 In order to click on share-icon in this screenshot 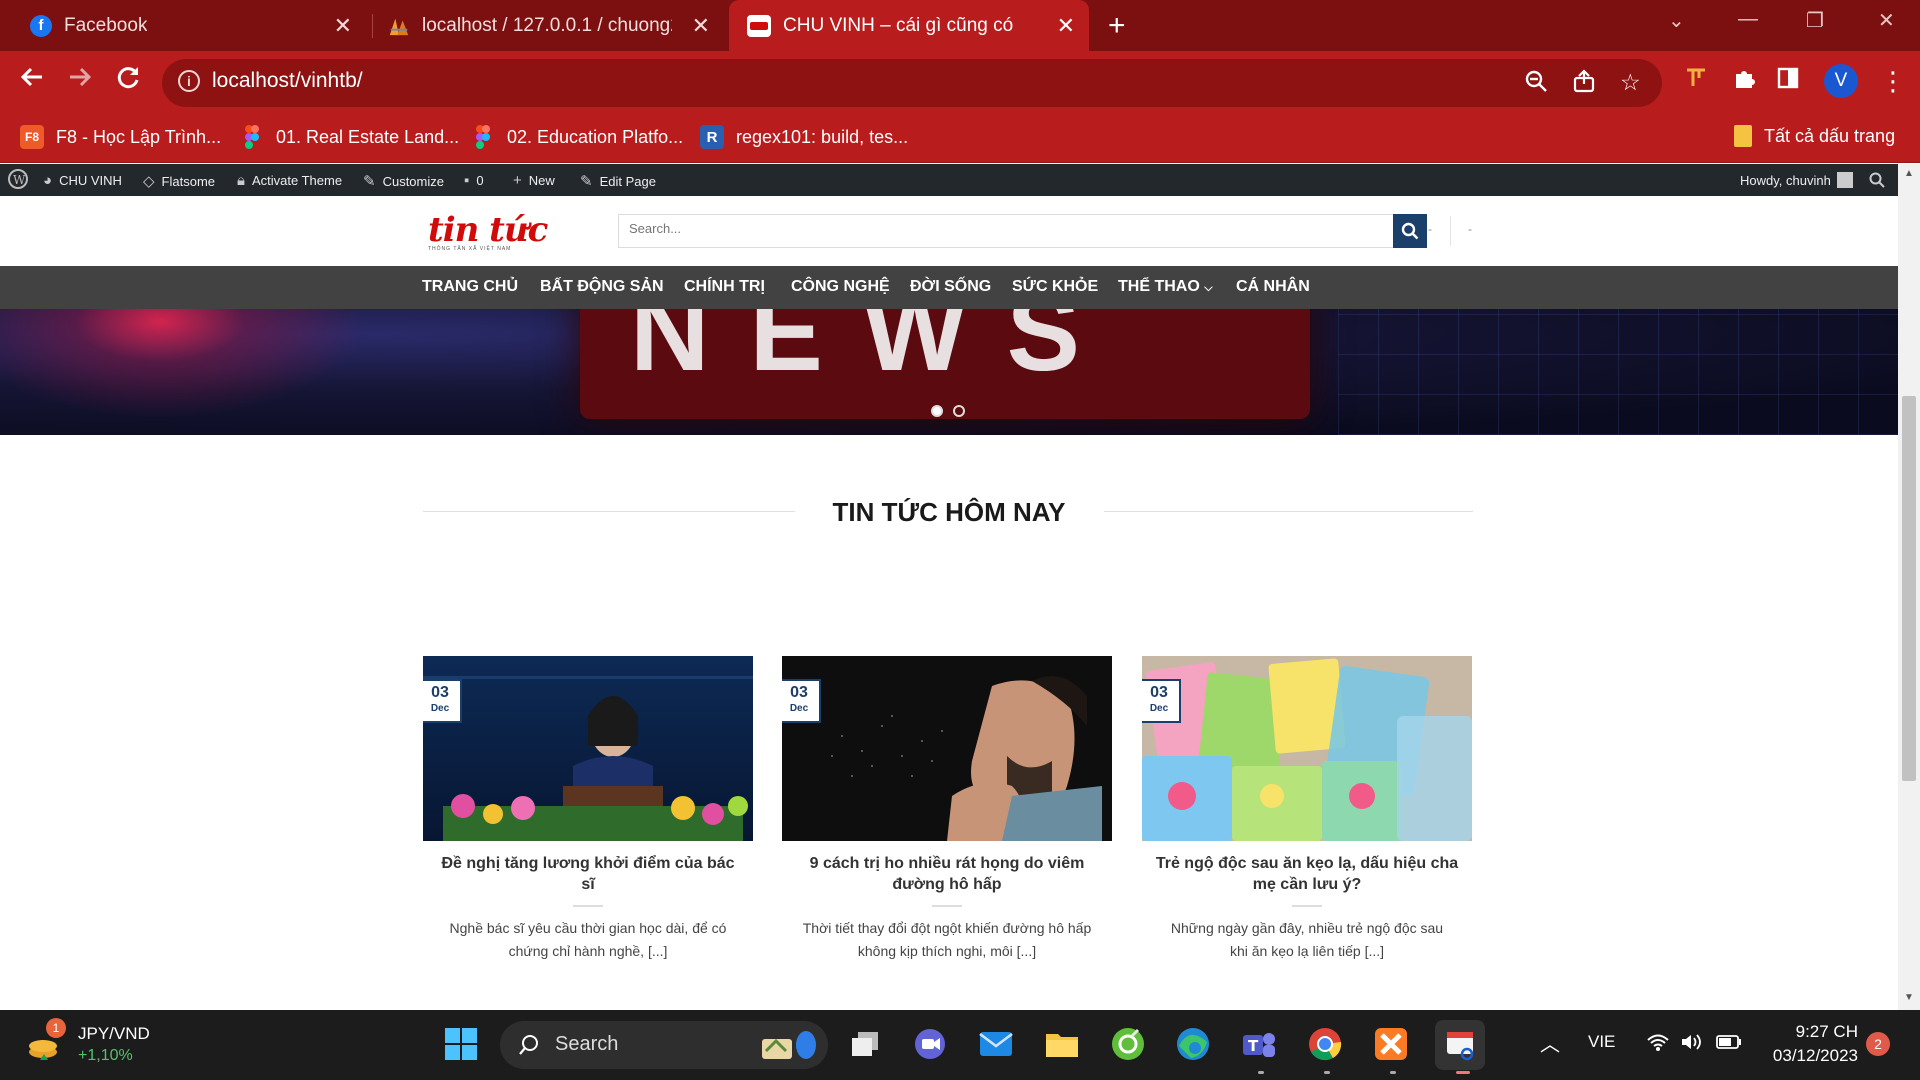, I will do `click(1584, 84)`.